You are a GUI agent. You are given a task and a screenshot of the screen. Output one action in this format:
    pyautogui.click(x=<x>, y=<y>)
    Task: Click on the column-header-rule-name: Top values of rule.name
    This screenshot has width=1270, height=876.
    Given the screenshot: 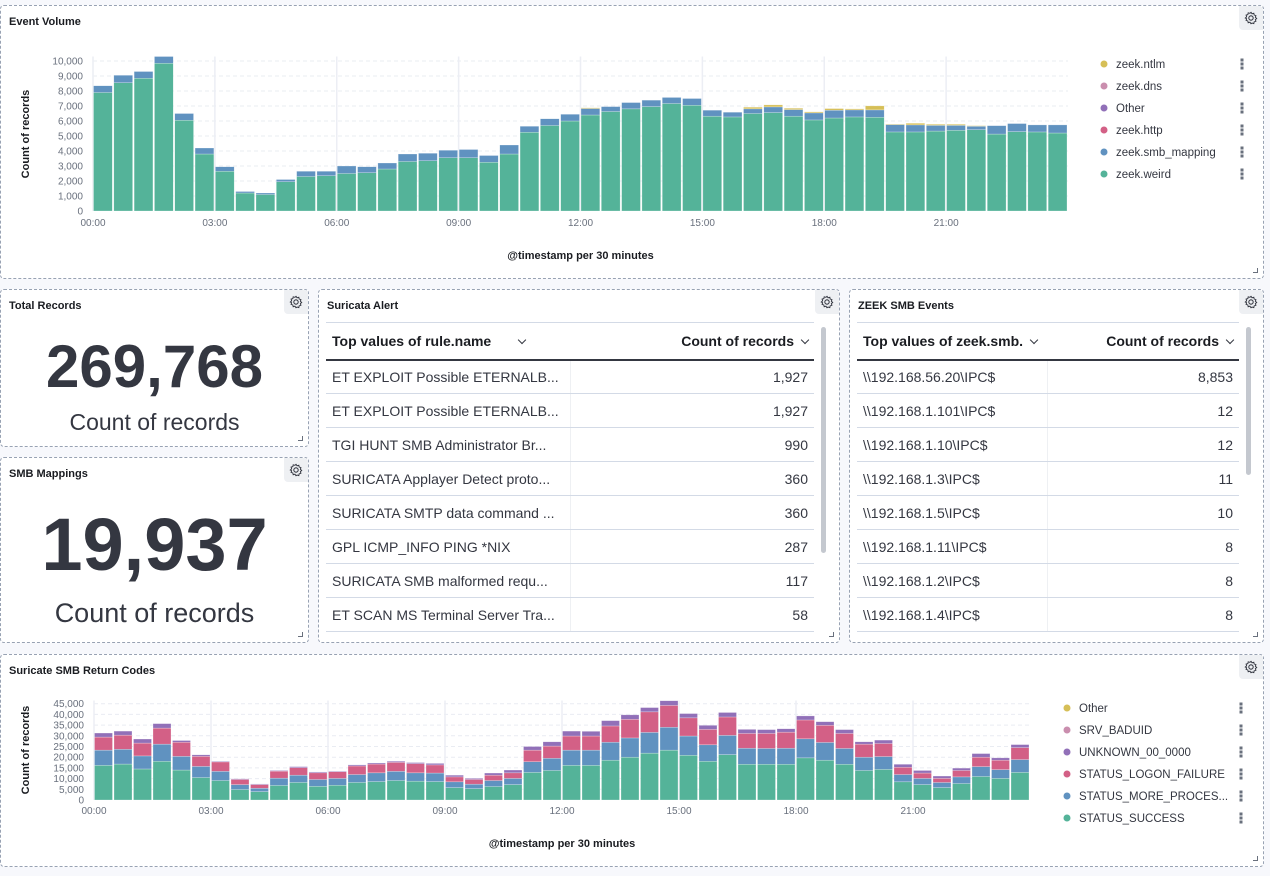 What is the action you would take?
    pyautogui.click(x=448, y=341)
    